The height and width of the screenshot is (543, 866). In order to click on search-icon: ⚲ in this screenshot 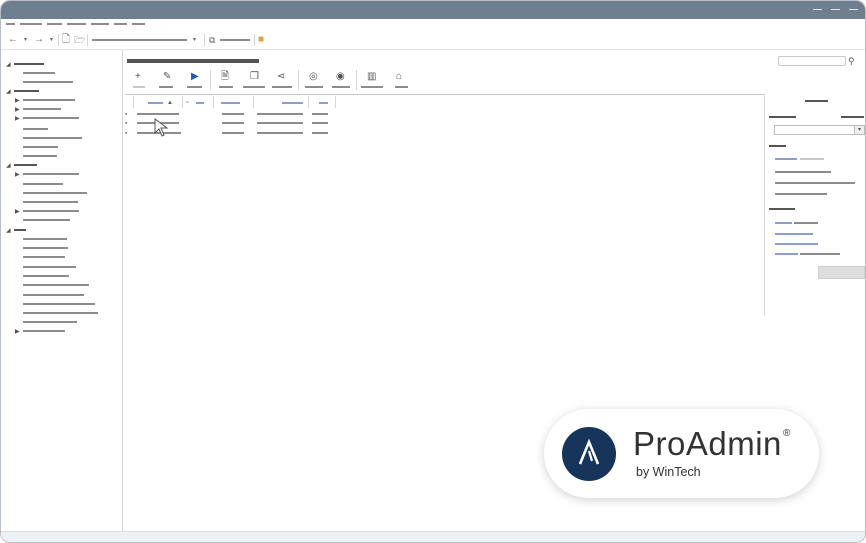, I will do `click(851, 61)`.